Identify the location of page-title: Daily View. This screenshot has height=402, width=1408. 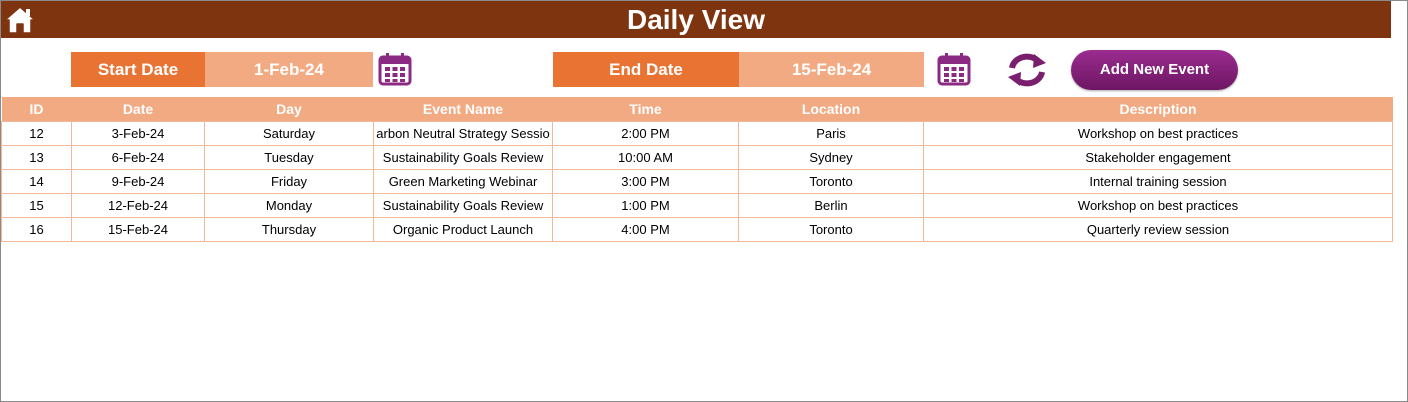
(695, 19).